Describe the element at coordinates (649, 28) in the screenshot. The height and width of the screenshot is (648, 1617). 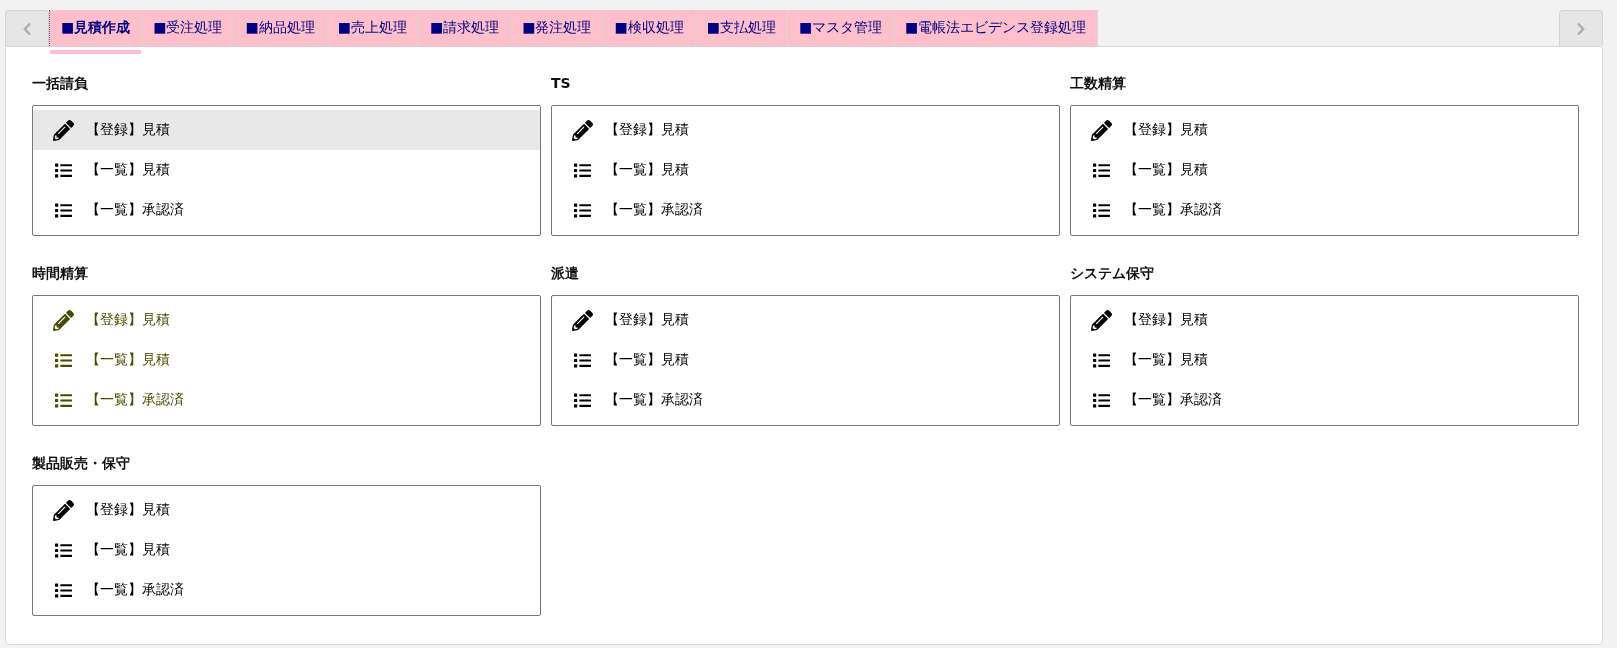
I see `tab: ■検収処理` at that location.